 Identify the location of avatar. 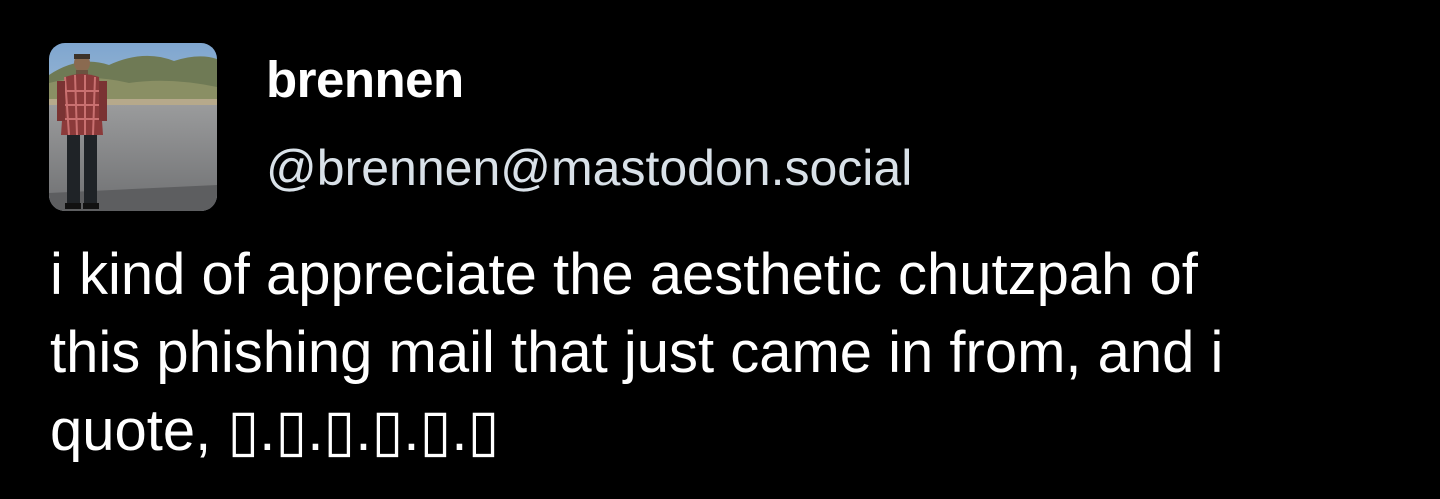
(133, 127).